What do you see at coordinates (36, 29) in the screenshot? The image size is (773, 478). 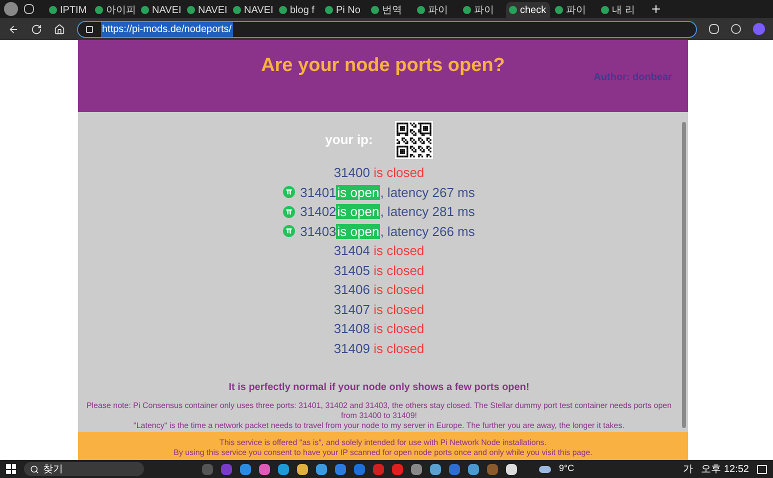 I see `refresh-icon` at bounding box center [36, 29].